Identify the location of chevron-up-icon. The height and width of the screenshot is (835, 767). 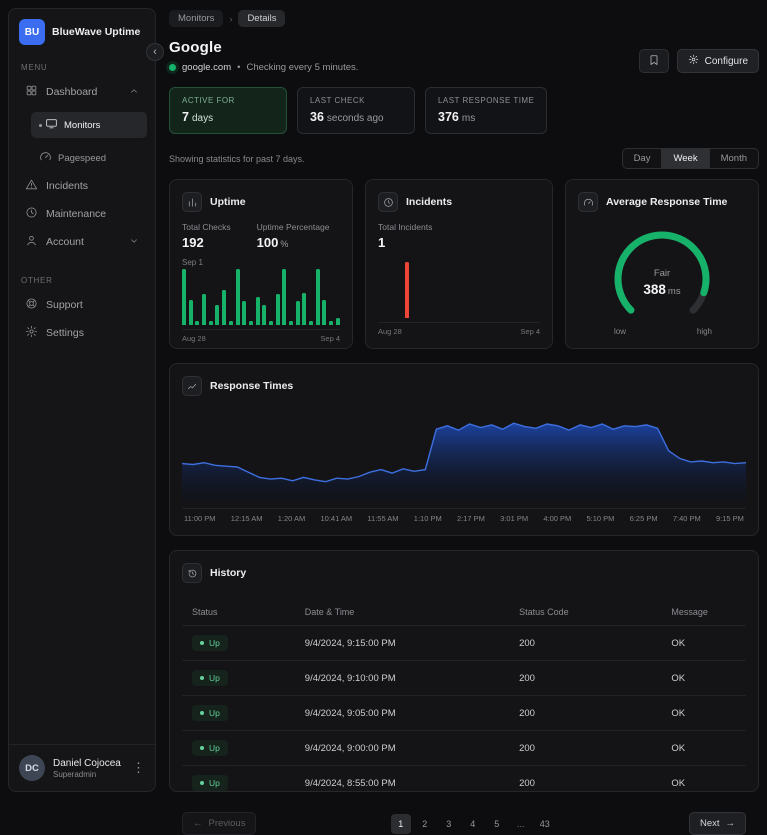
(134, 92).